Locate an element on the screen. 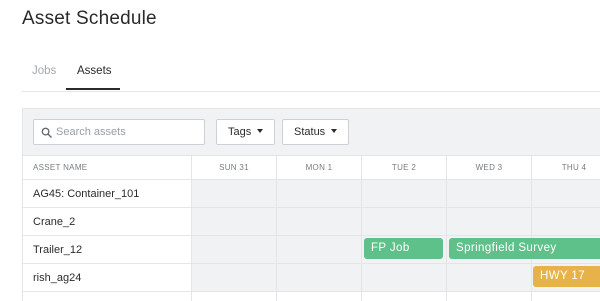 This screenshot has width=600, height=301. tags-filter-button: Tags is located at coordinates (246, 132).